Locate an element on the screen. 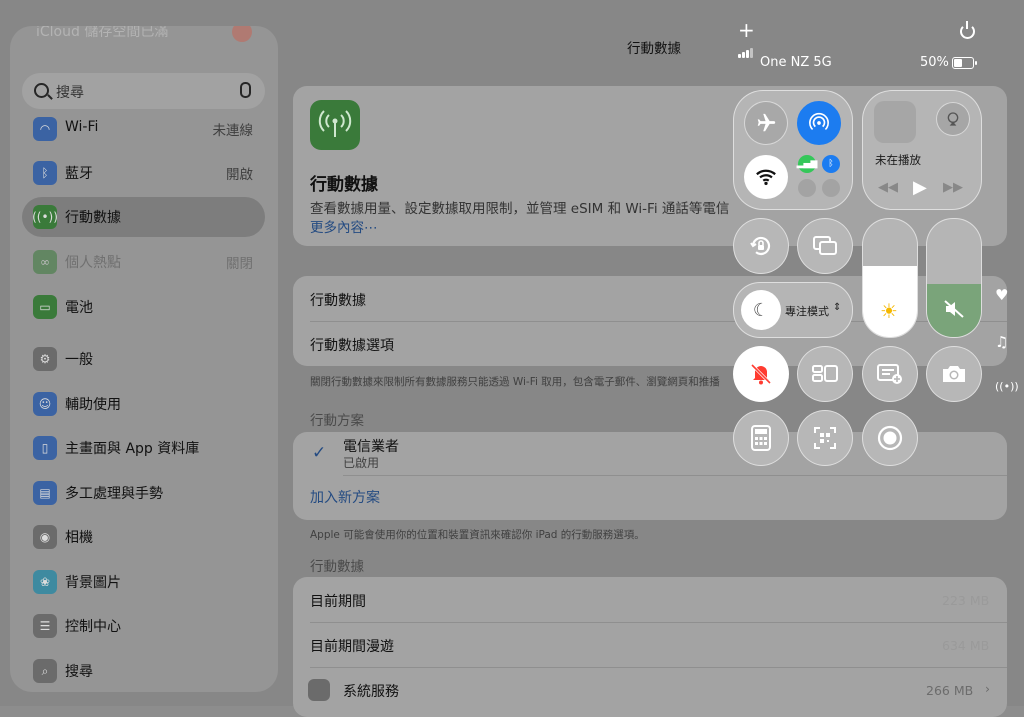 This screenshot has height=717, width=1024. radio-signal-icon: ((•)) is located at coordinates (1007, 386).